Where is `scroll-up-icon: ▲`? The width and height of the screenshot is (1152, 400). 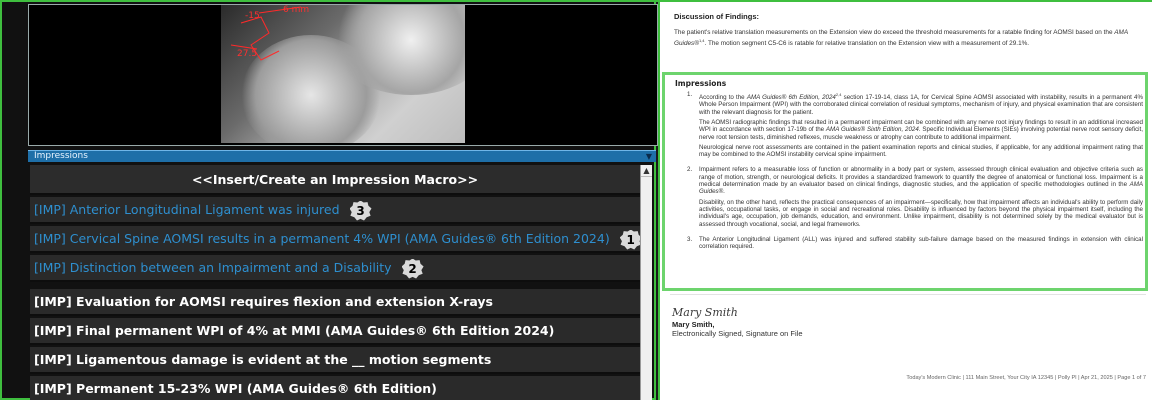
scroll-up-icon: ▲ is located at coordinates (646, 171).